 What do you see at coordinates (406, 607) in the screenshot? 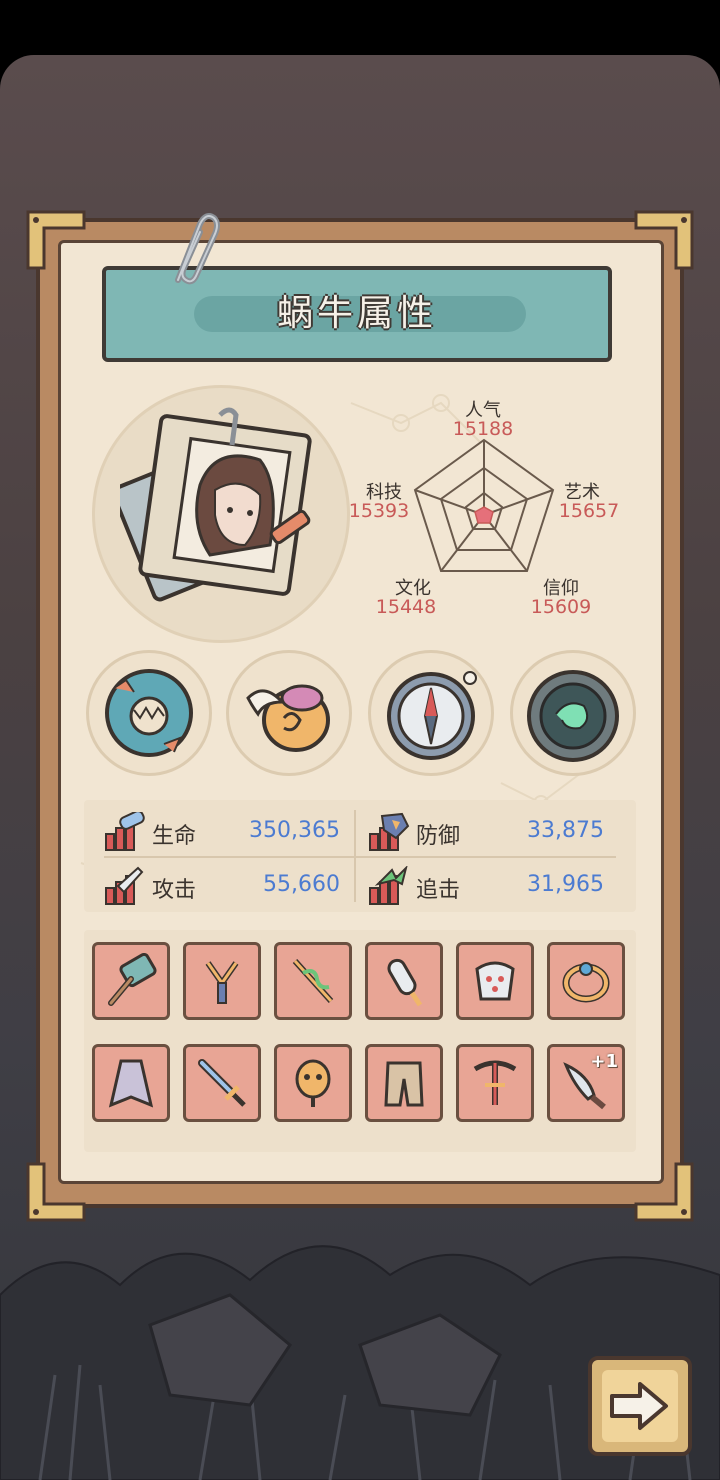
I see `radar-value-culture: 15448` at bounding box center [406, 607].